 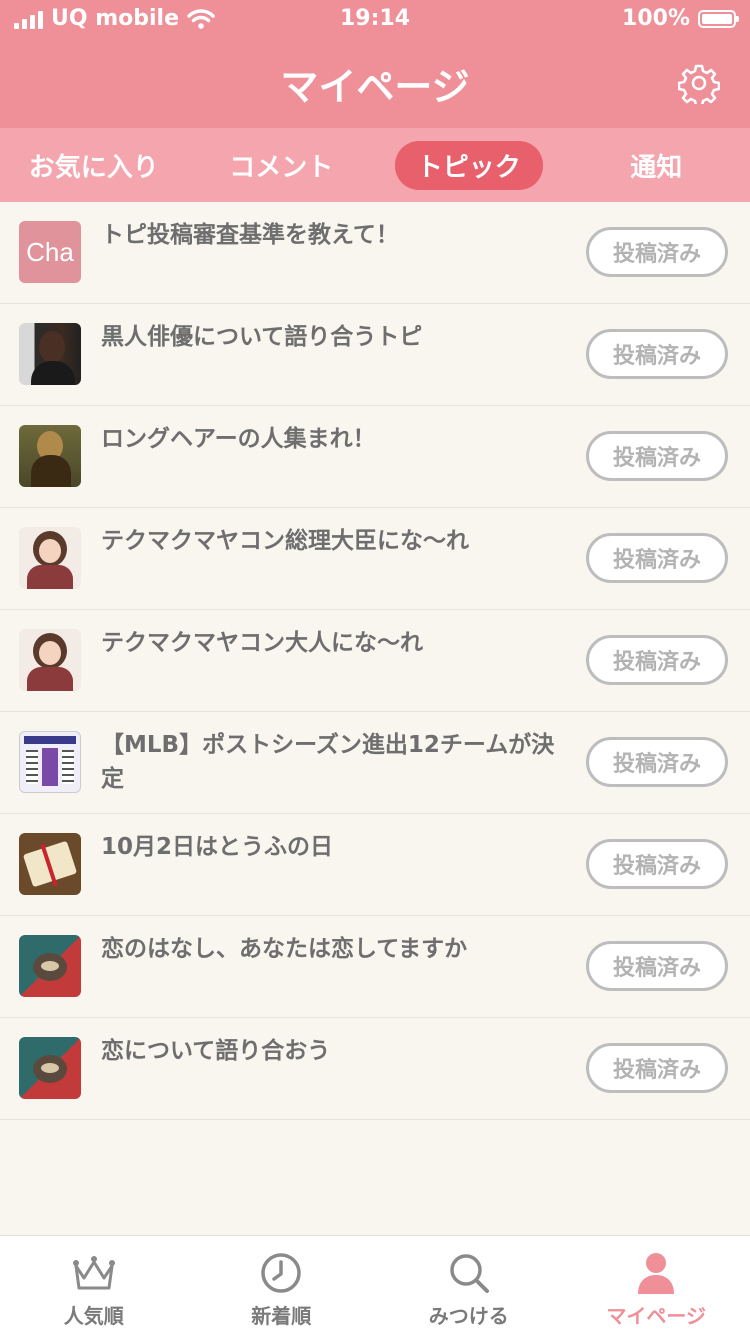 I want to click on list-item: 恋のはなし、あなたは恋してますか 投稿済み, so click(x=375, y=967).